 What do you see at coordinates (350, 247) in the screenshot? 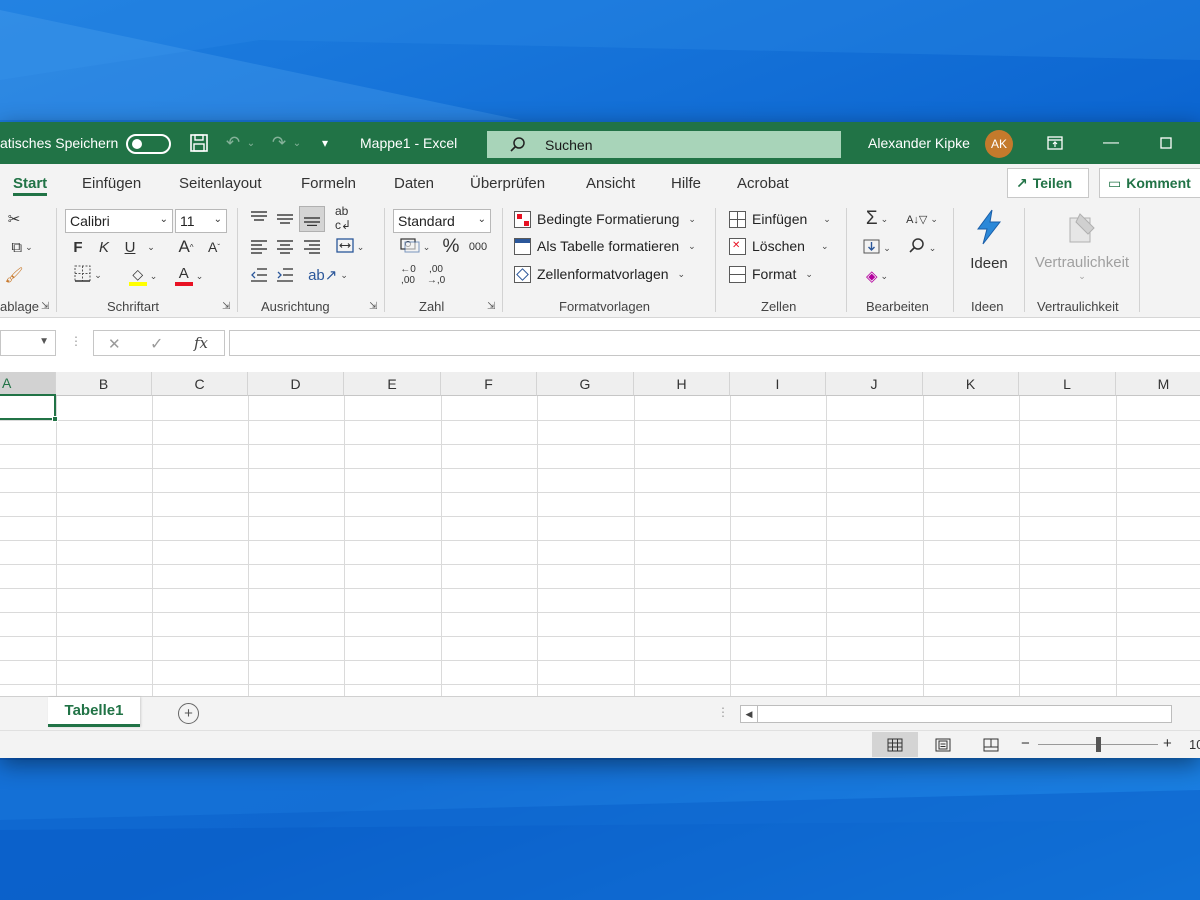
I see `merge-center-button: ⌄` at bounding box center [350, 247].